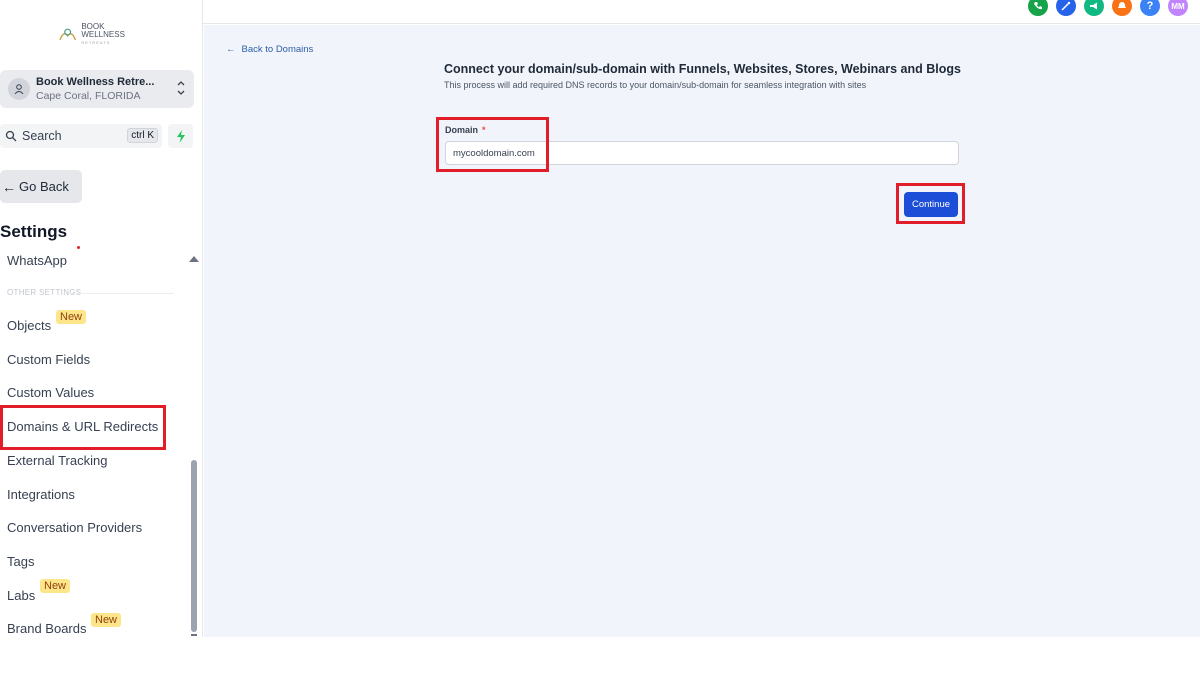 The width and height of the screenshot is (1200, 687). I want to click on location-avatar, so click(19, 89).